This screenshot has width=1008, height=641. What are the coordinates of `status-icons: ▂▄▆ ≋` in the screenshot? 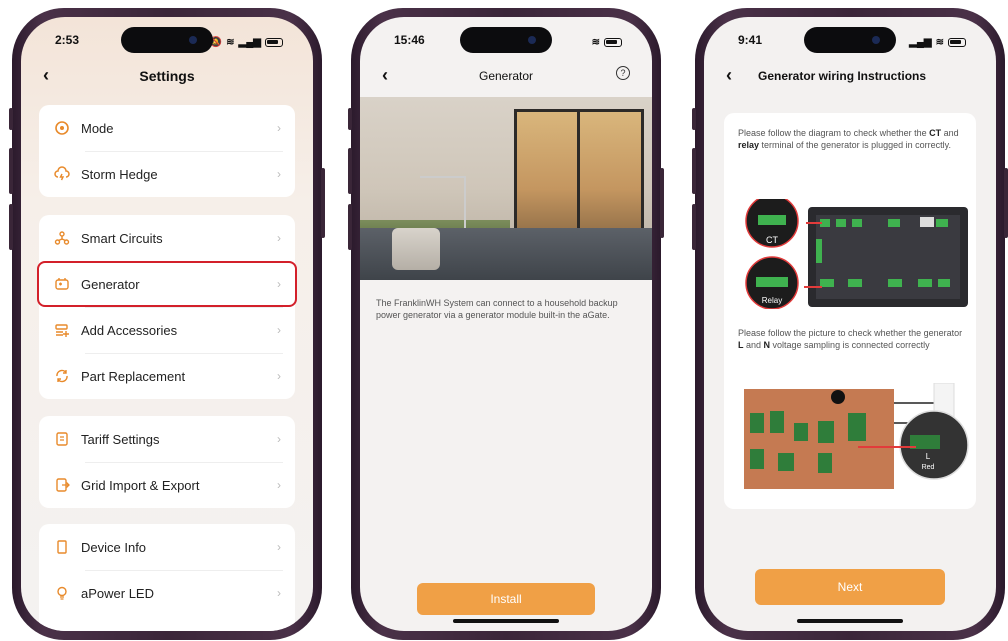 It's located at (937, 42).